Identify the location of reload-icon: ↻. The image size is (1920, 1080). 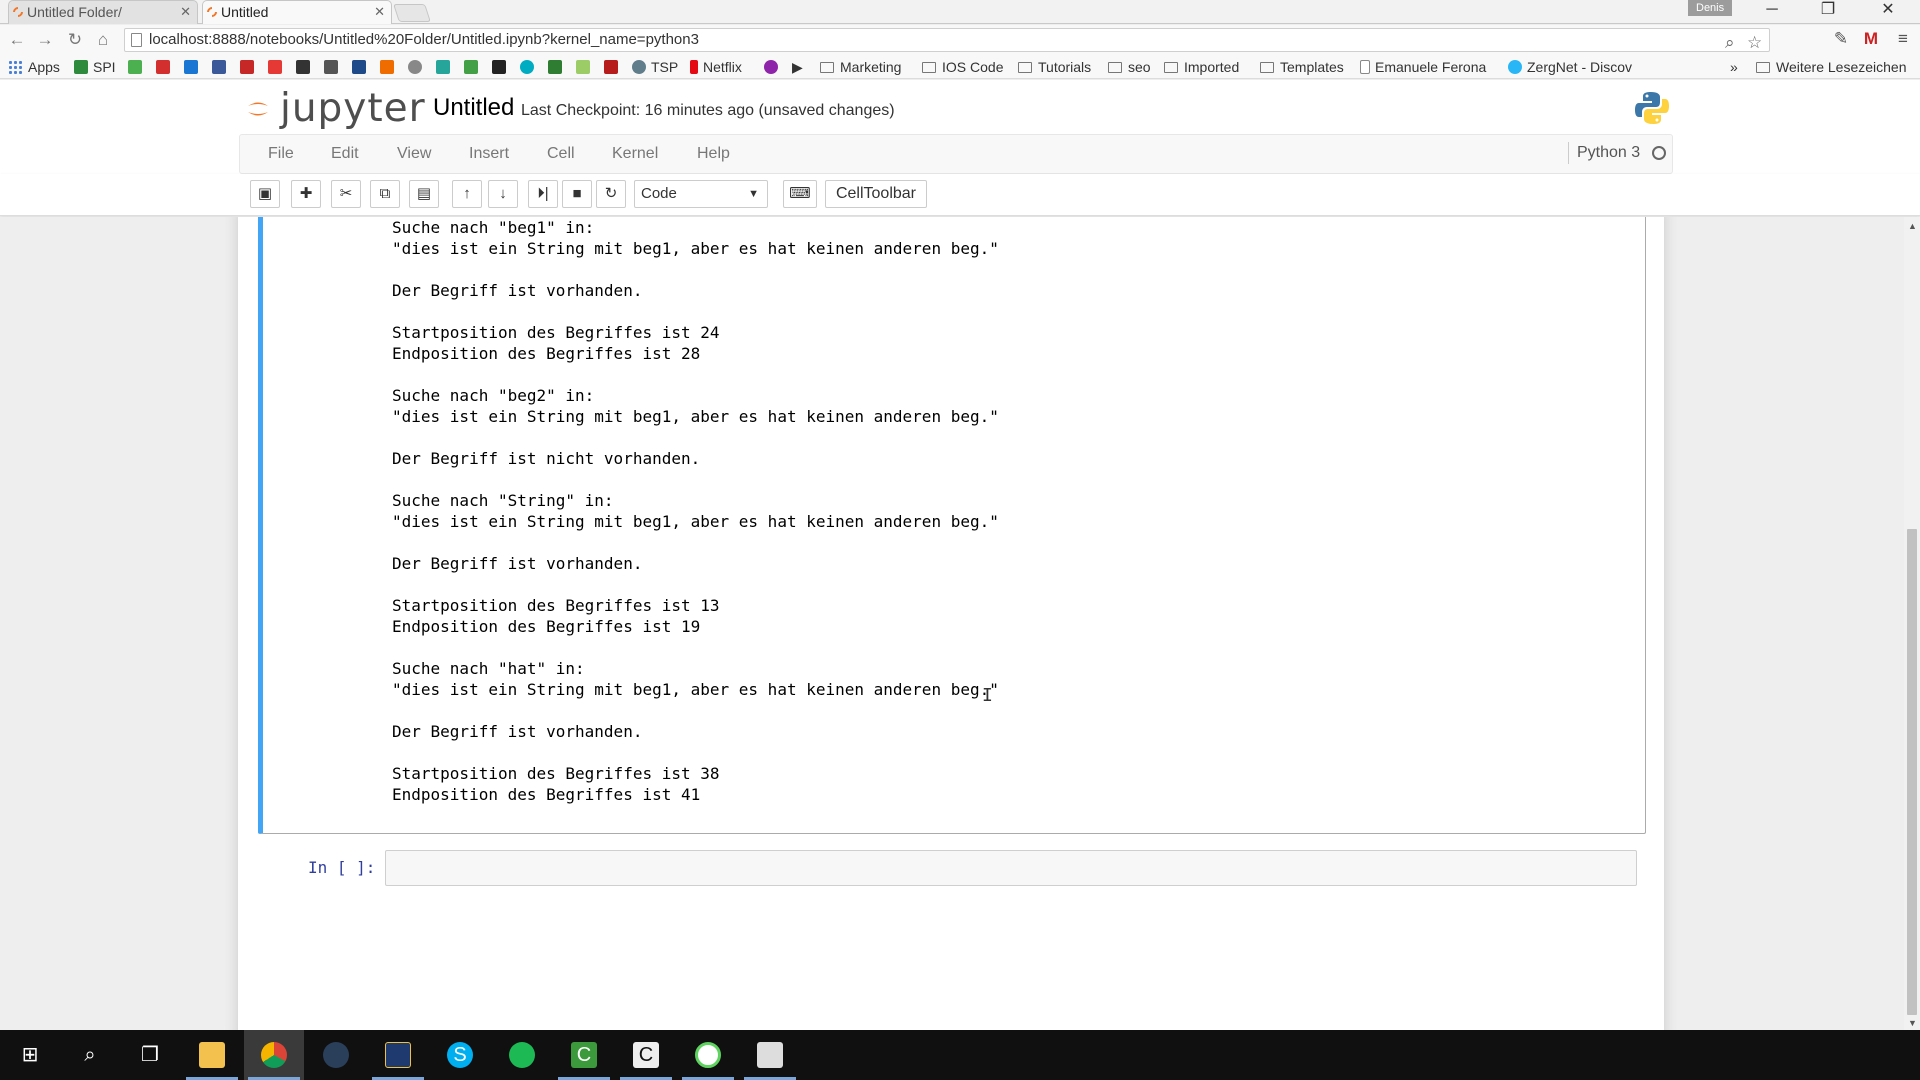
(75, 40).